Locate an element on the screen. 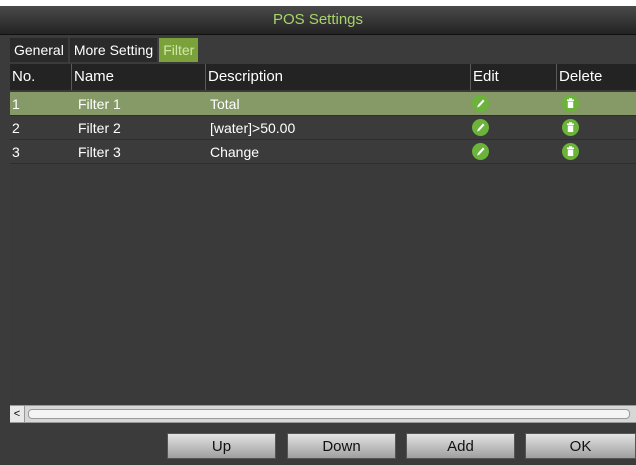  horizontal-scrollbar: < is located at coordinates (323, 414).